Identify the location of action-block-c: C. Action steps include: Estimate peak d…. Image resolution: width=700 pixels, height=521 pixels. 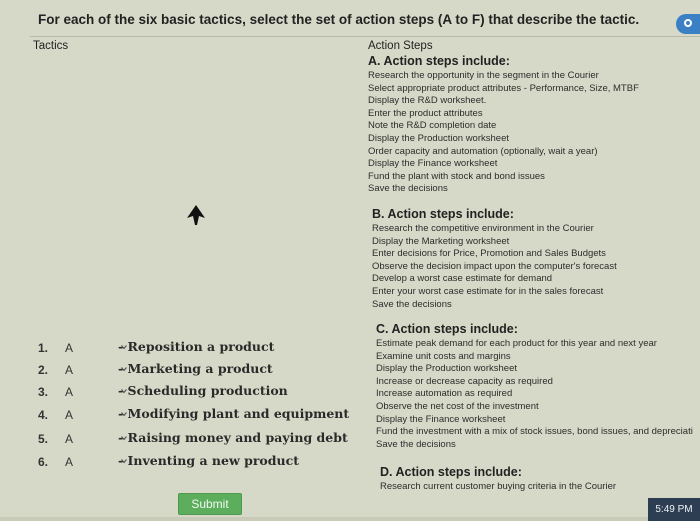
(534, 386).